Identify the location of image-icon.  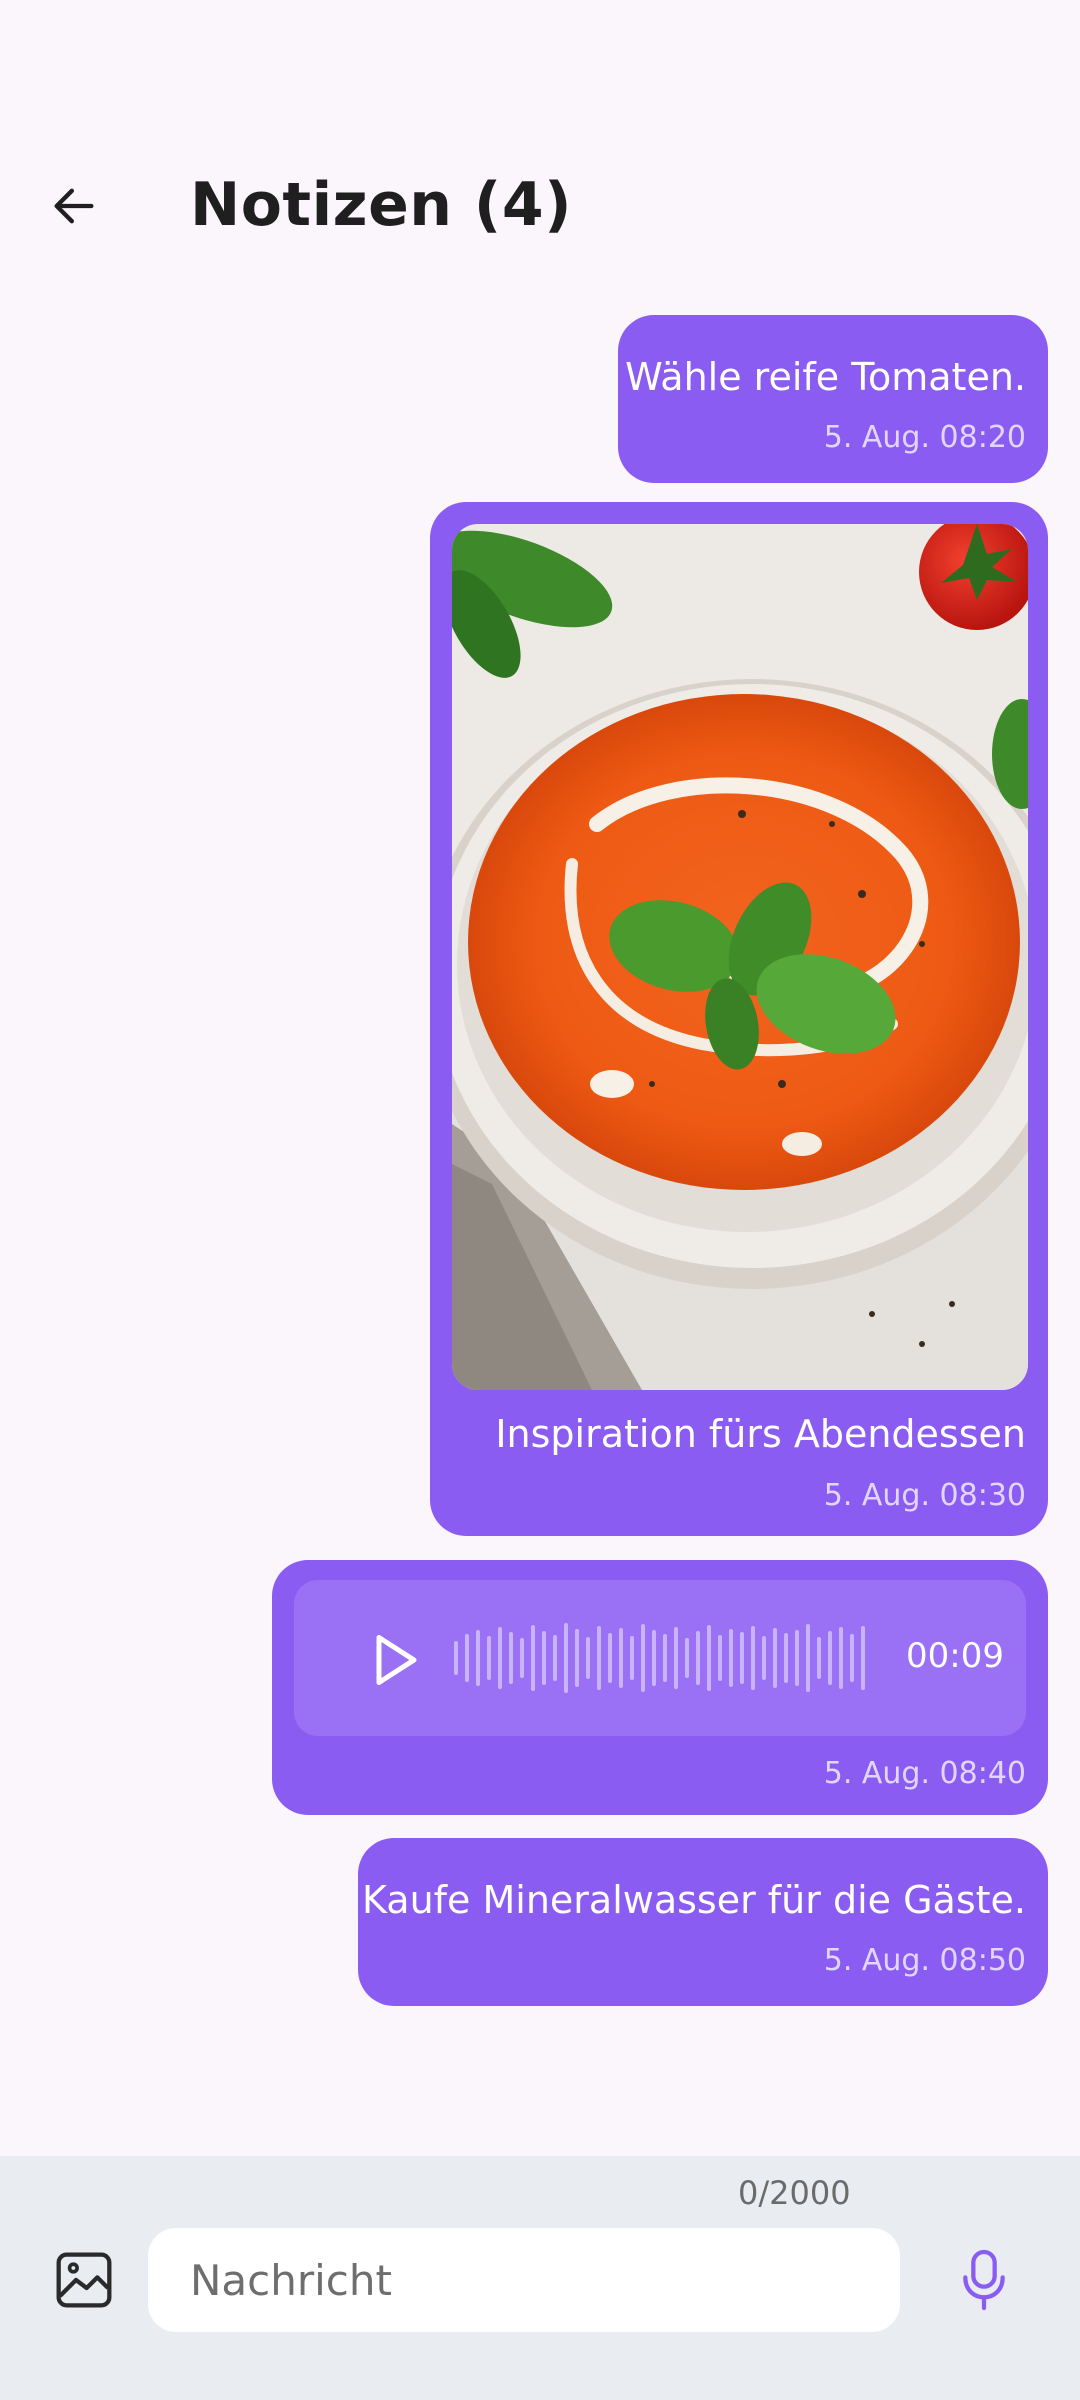
(84, 2280).